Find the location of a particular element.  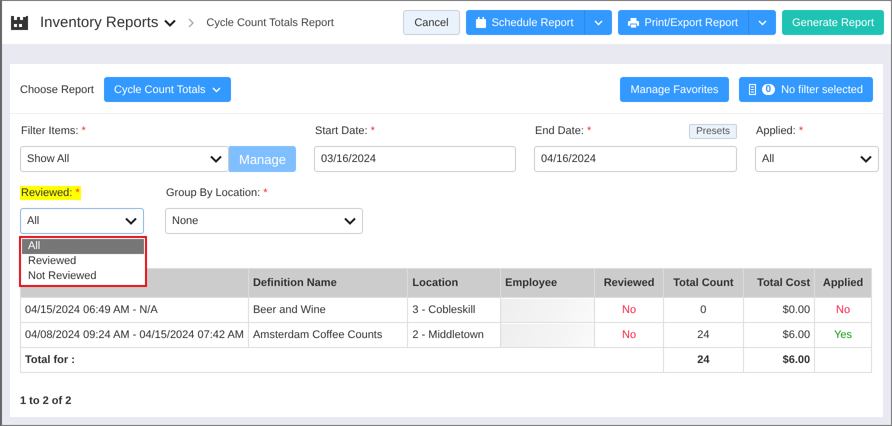

cancel-button: Cancel is located at coordinates (431, 22).